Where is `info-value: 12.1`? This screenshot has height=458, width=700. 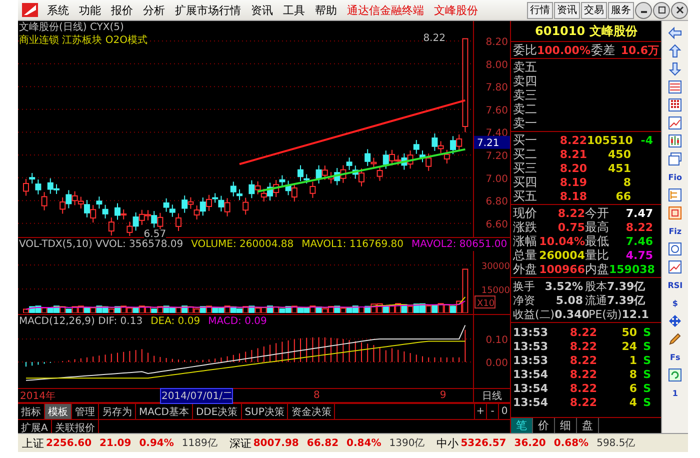 info-value: 12.1 is located at coordinates (635, 314).